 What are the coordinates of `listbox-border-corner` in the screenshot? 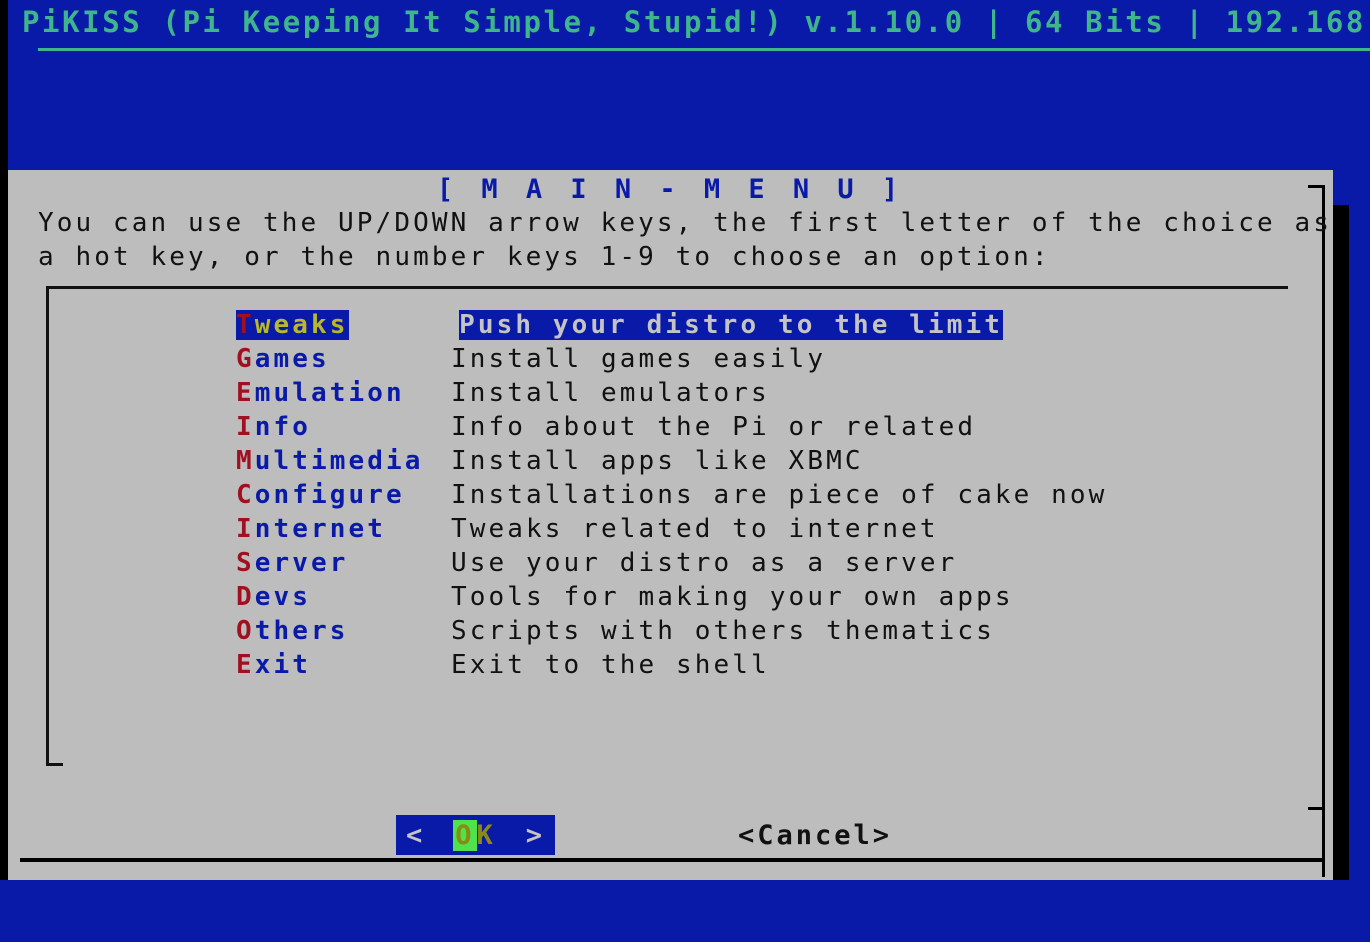 It's located at (54, 764).